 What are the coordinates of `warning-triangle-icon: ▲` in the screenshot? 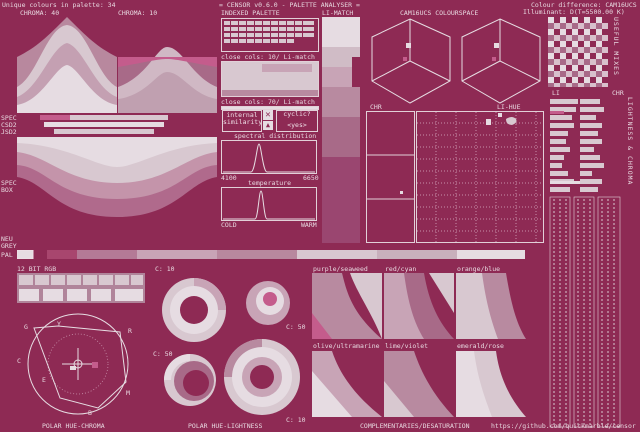 It's located at (268, 125).